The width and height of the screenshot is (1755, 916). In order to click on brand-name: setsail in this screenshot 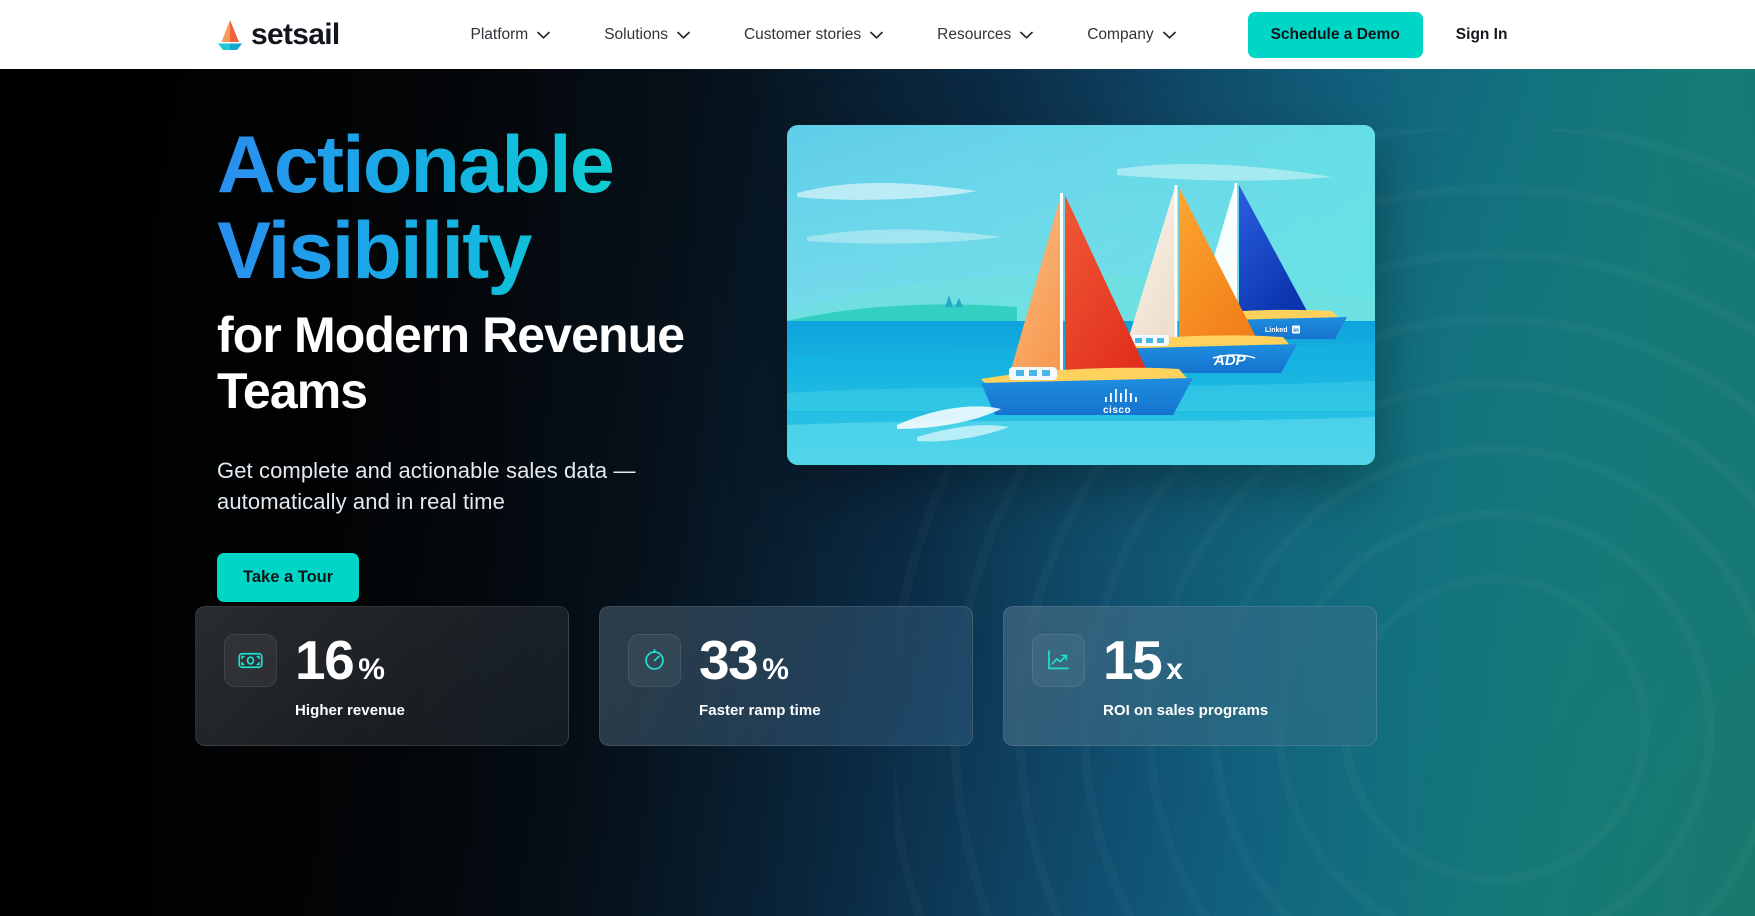, I will do `click(295, 34)`.